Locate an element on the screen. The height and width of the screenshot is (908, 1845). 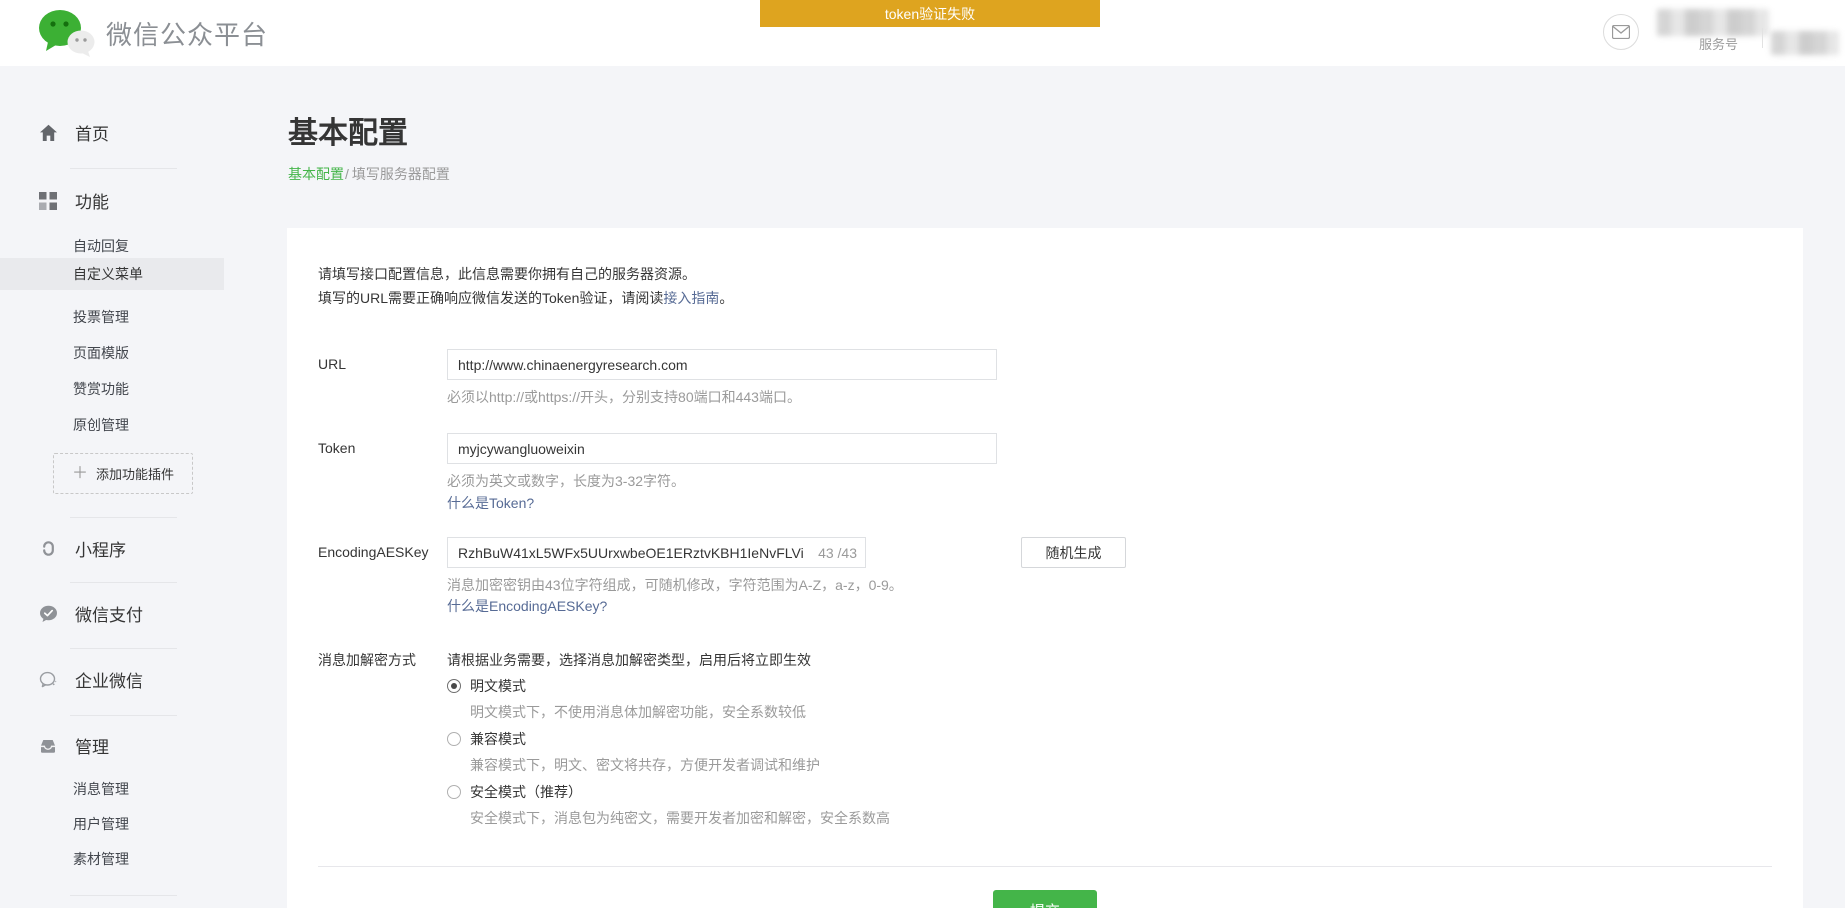
url-row: URL is located at coordinates (1018, 364).